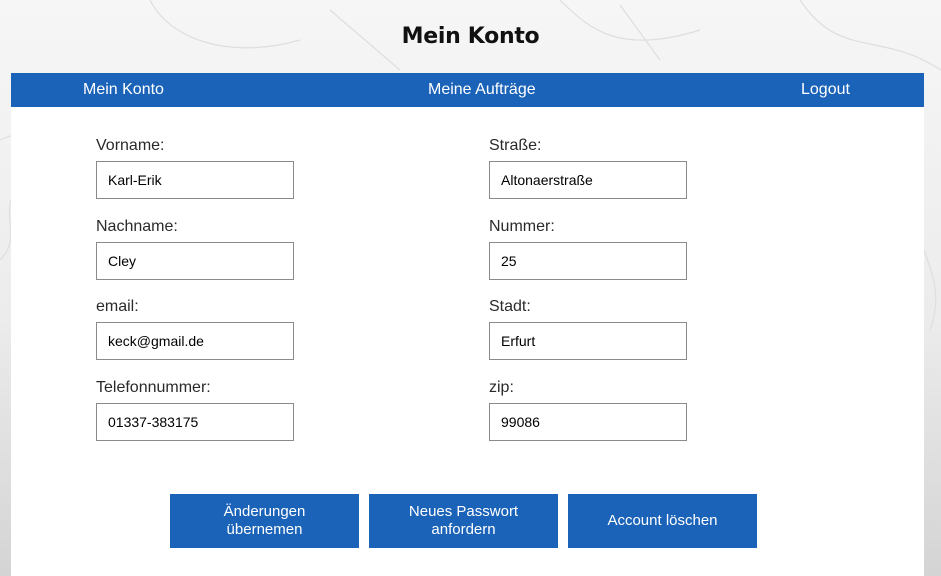  Describe the element at coordinates (522, 226) in the screenshot. I see `nummer-label: Nummer:` at that location.